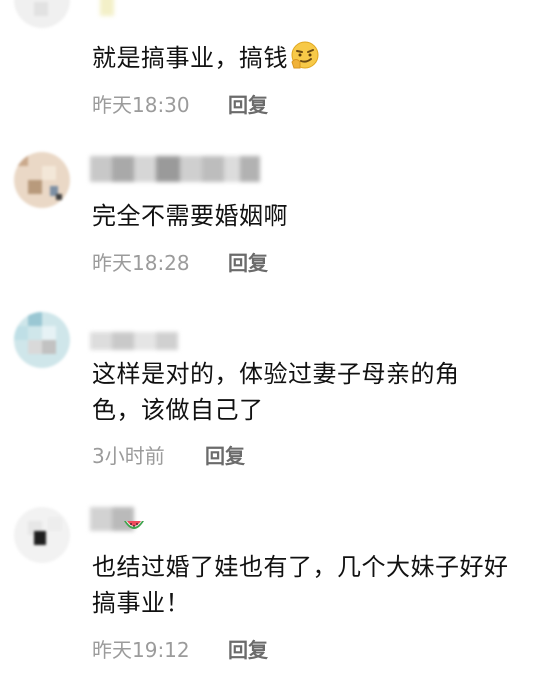 The width and height of the screenshot is (550, 673). I want to click on comment-text: 这样是对的，体验过妻子母亲的角色，该做自己了, so click(276, 392).